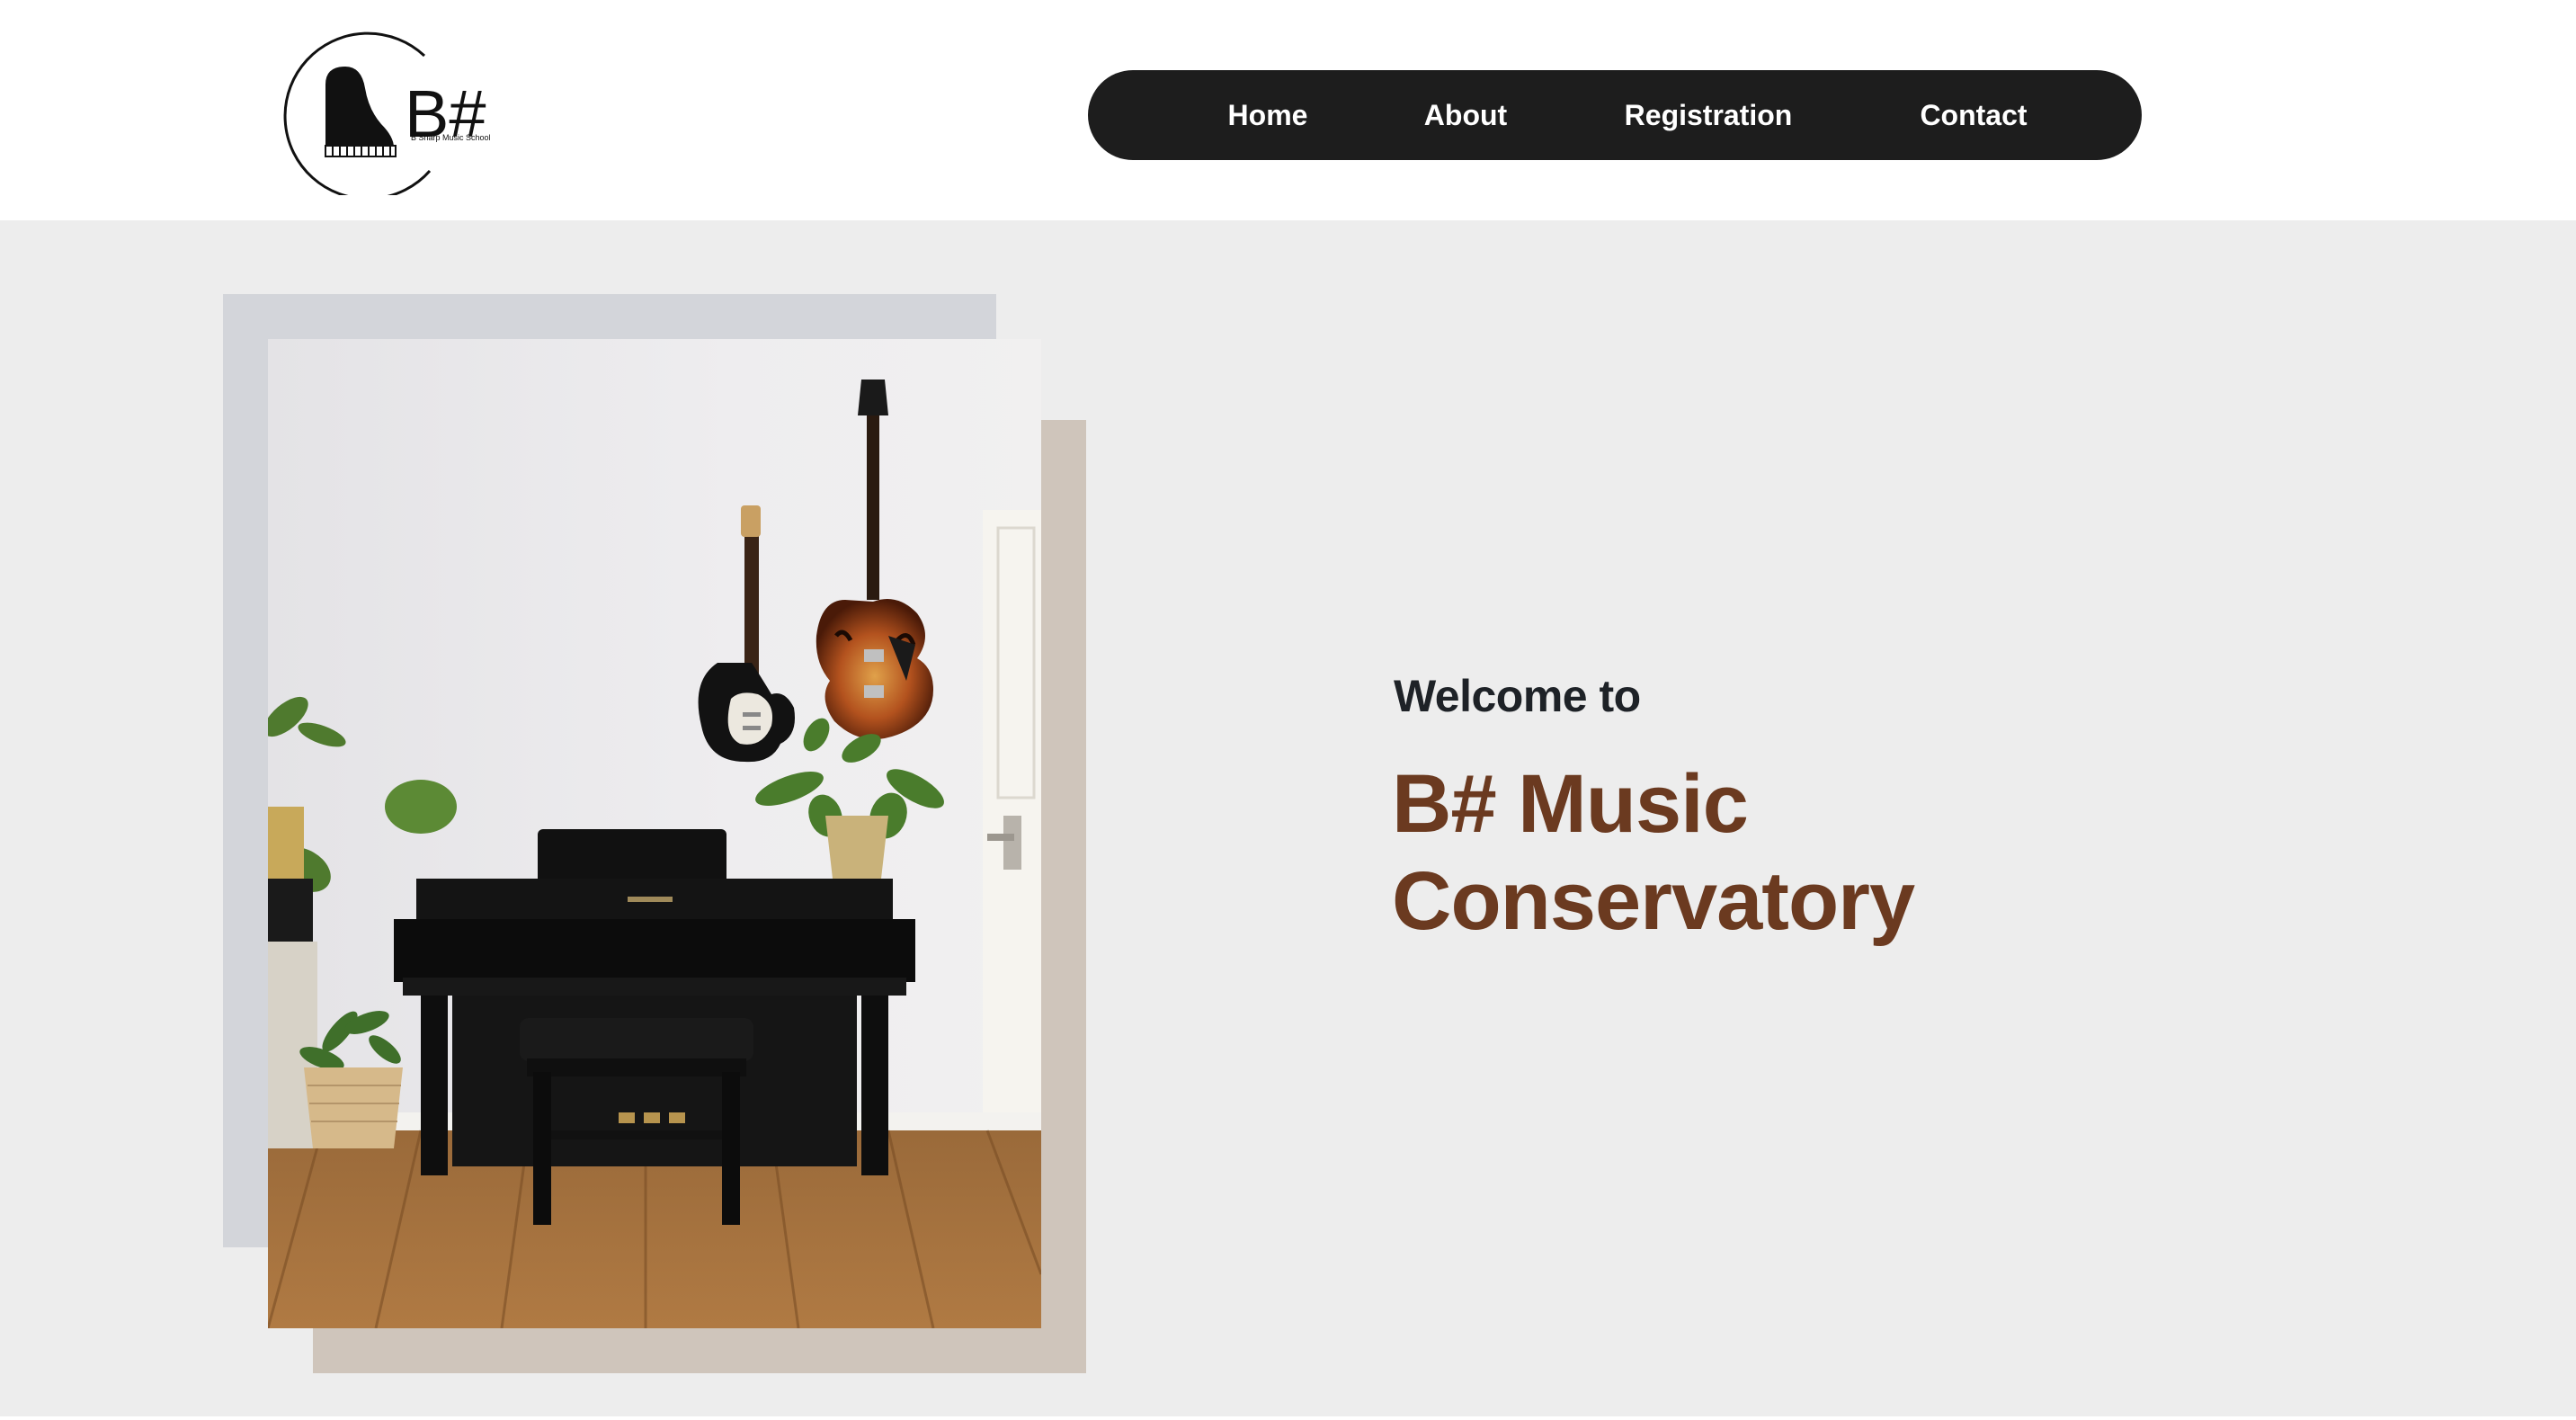  I want to click on upright-piano-graphic, so click(655, 1002).